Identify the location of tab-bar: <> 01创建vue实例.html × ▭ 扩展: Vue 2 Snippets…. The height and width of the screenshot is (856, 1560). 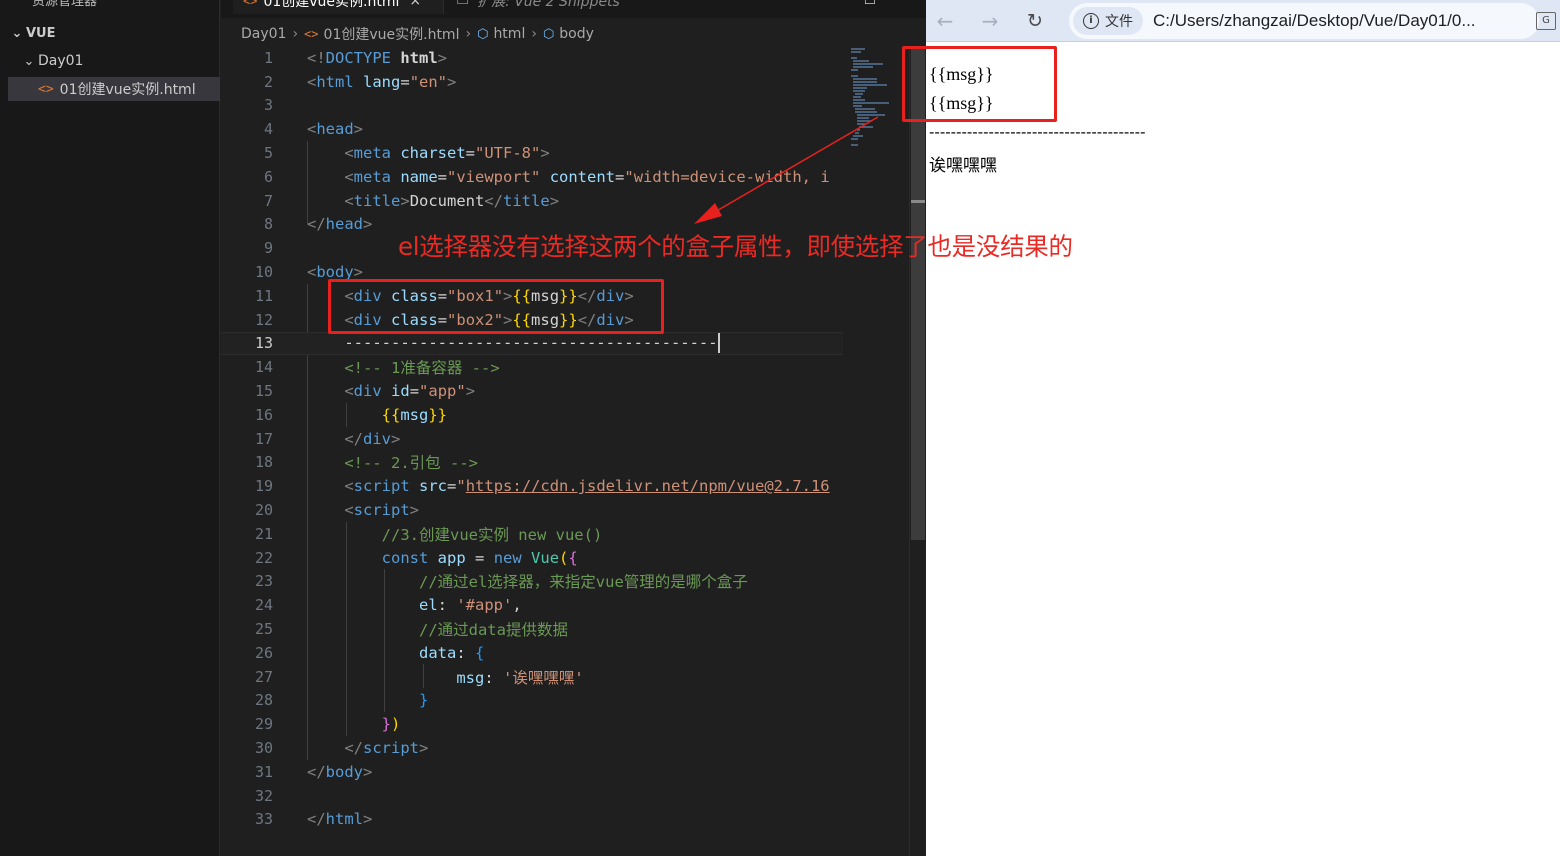
(573, 9).